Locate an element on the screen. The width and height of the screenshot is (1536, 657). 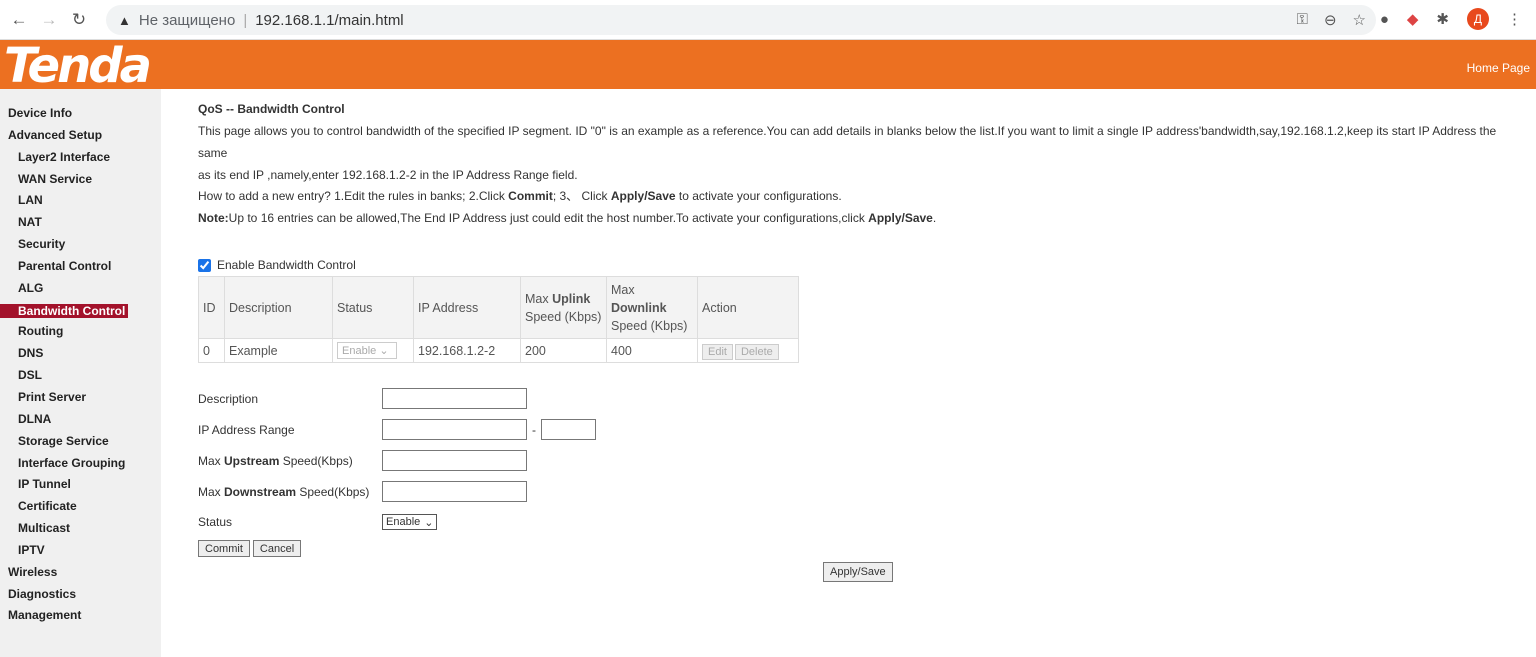
col-ip: IP Address is located at coordinates (467, 307).